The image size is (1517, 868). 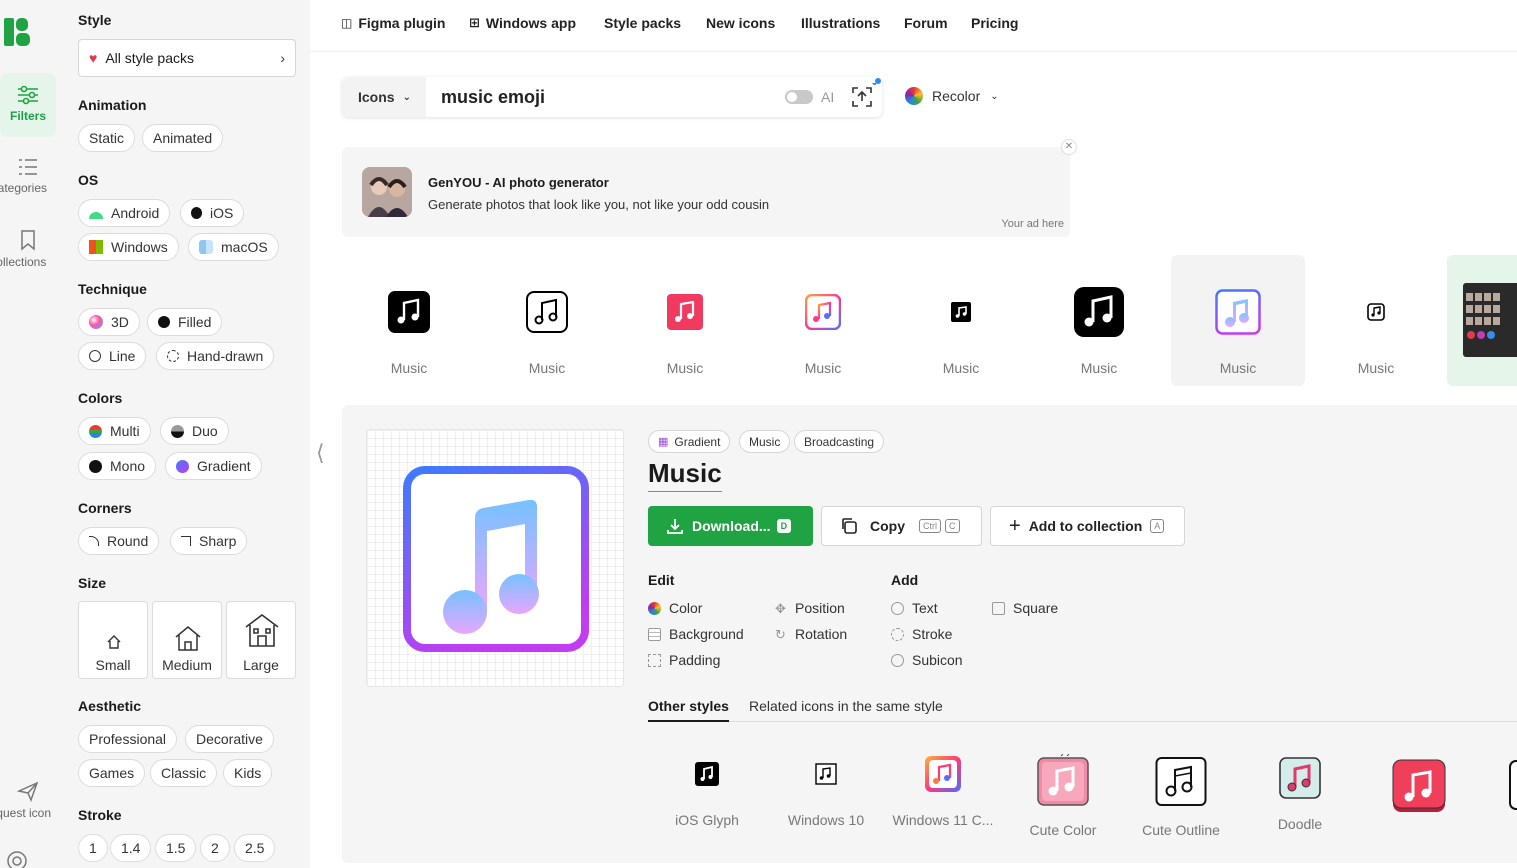 What do you see at coordinates (684, 660) in the screenshot?
I see `edit-padding: Padding` at bounding box center [684, 660].